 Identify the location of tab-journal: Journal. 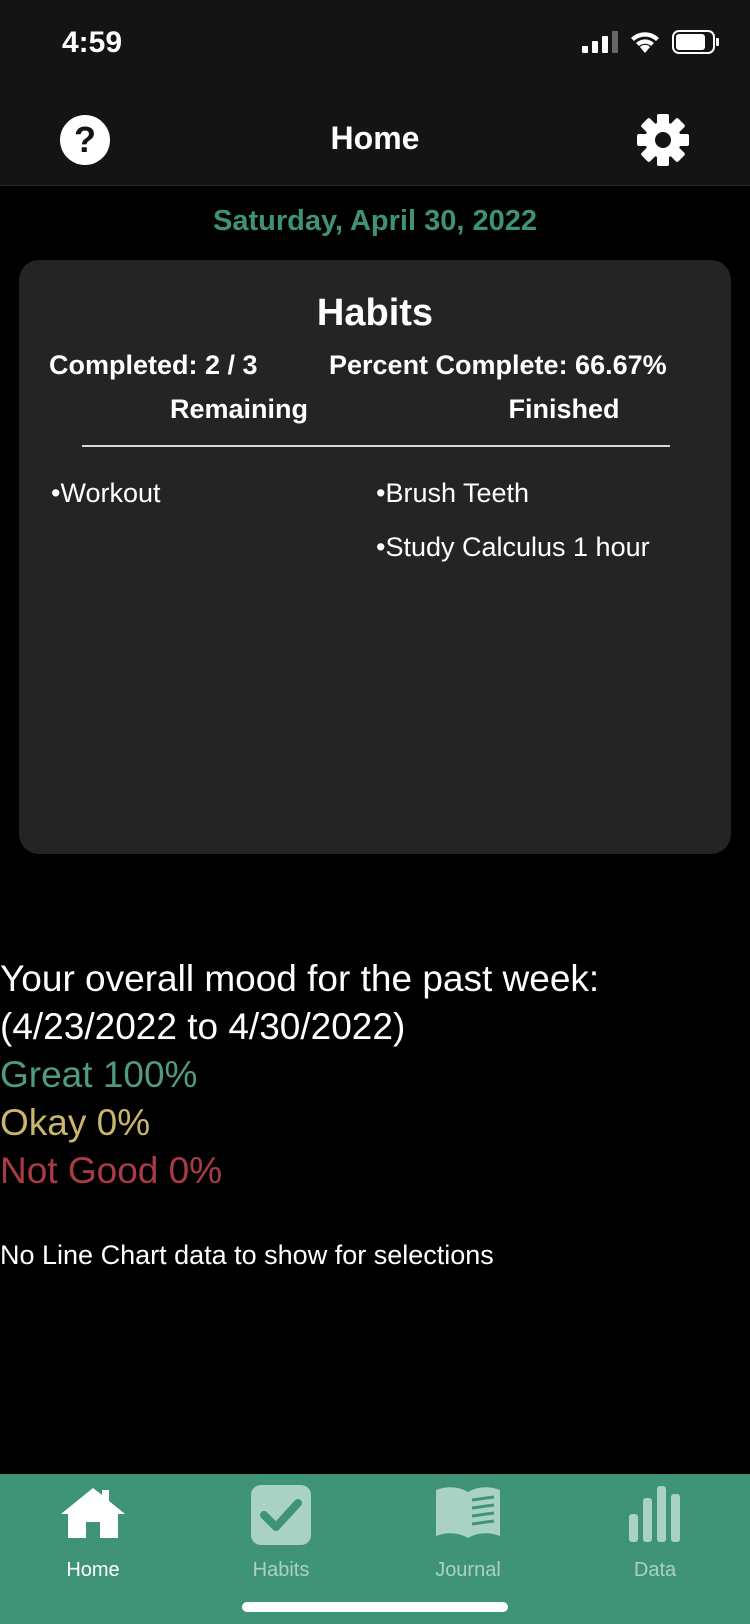
(468, 1532).